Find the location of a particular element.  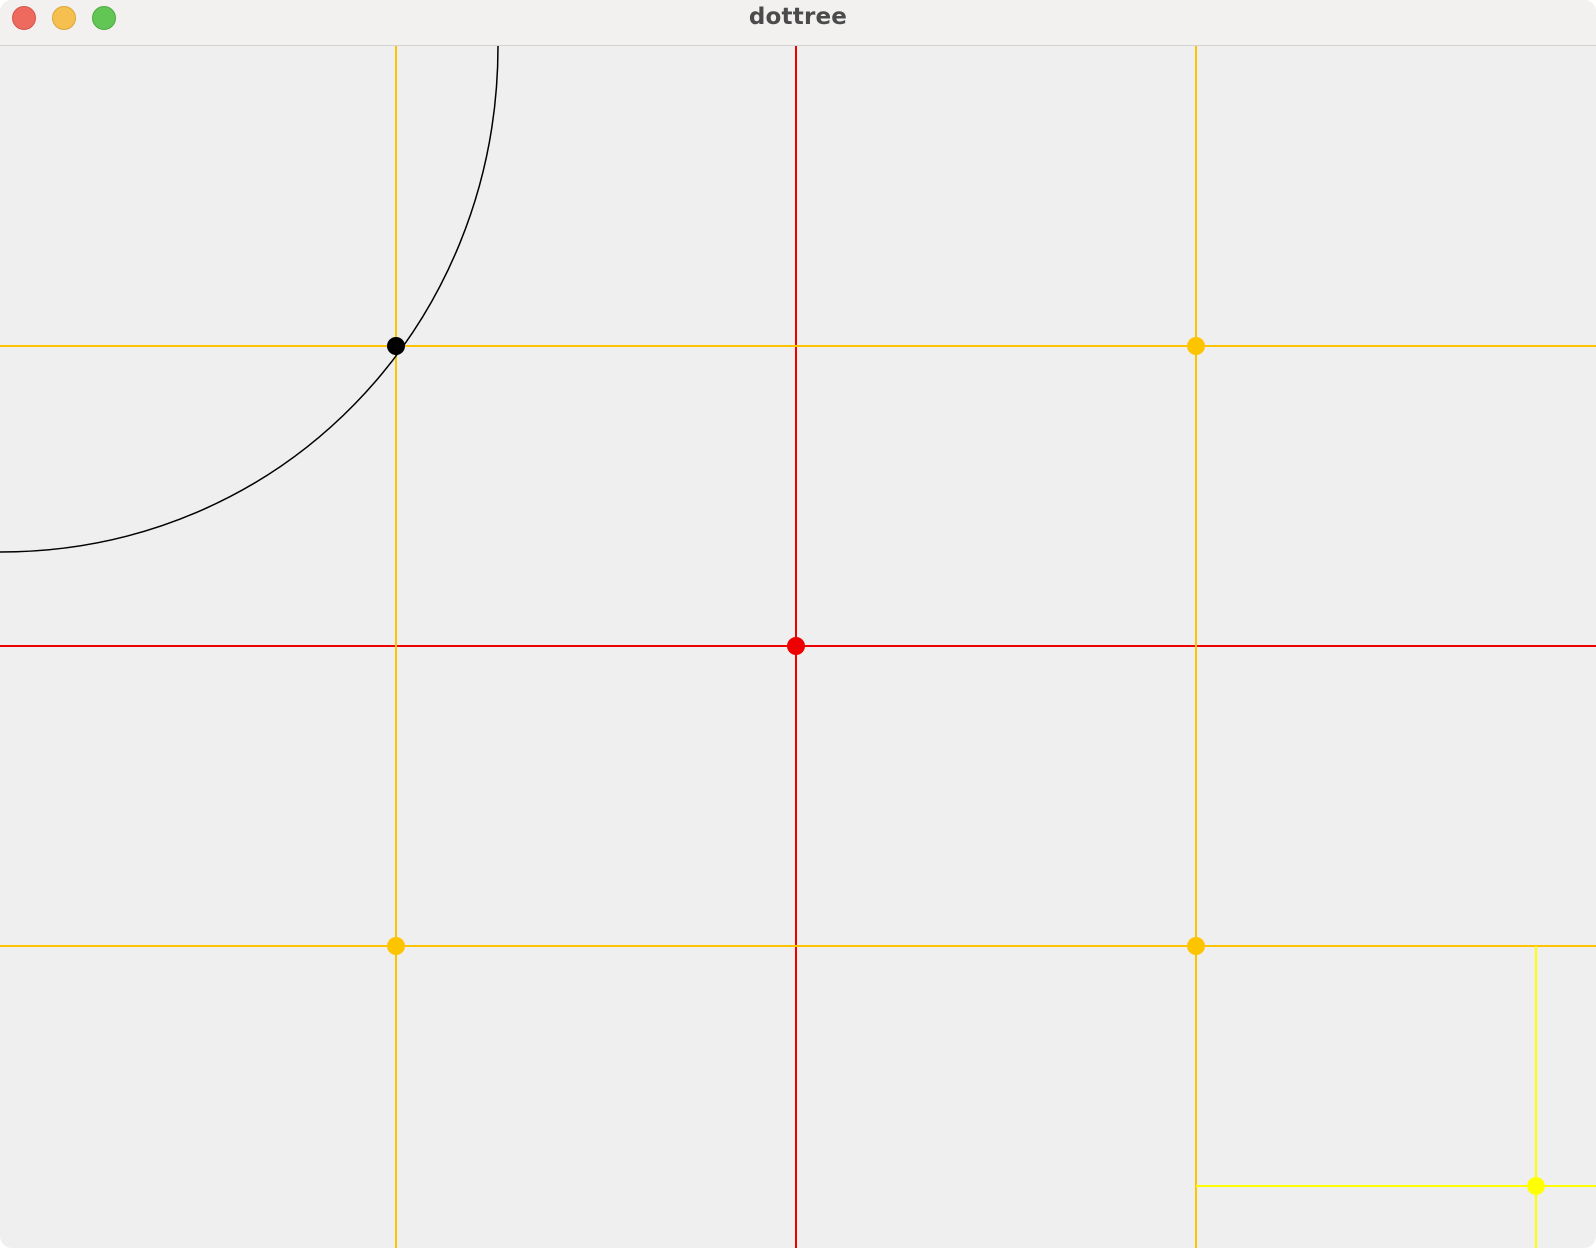

nearest-point-marker is located at coordinates (396, 346).